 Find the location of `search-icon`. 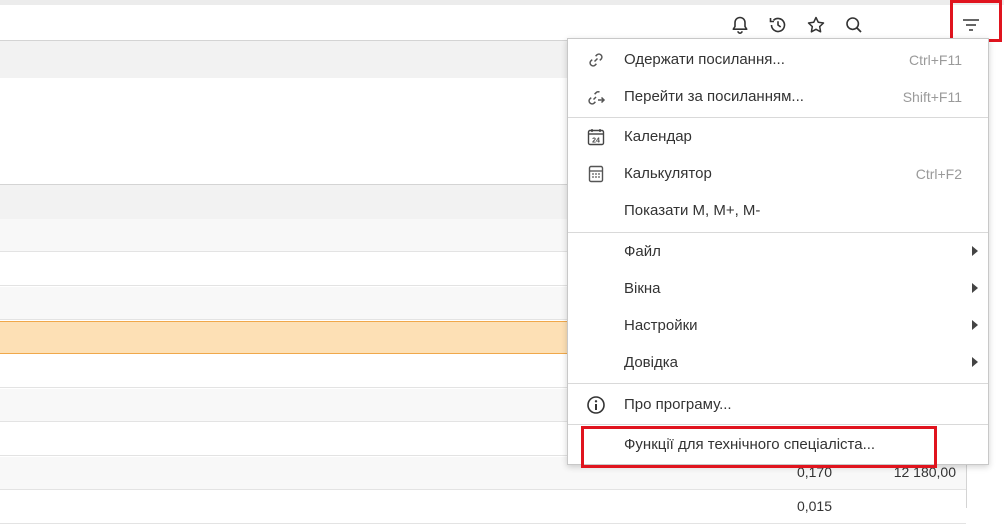

search-icon is located at coordinates (854, 25).